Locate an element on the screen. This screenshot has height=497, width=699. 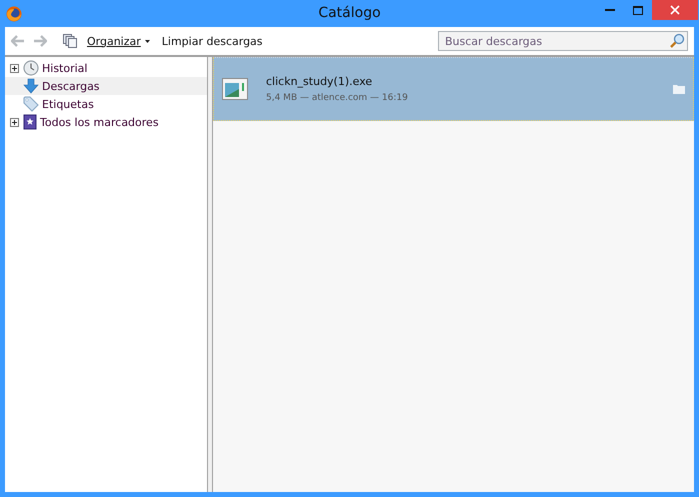
clear-downloads-button: Limpiar descargas is located at coordinates (212, 41).